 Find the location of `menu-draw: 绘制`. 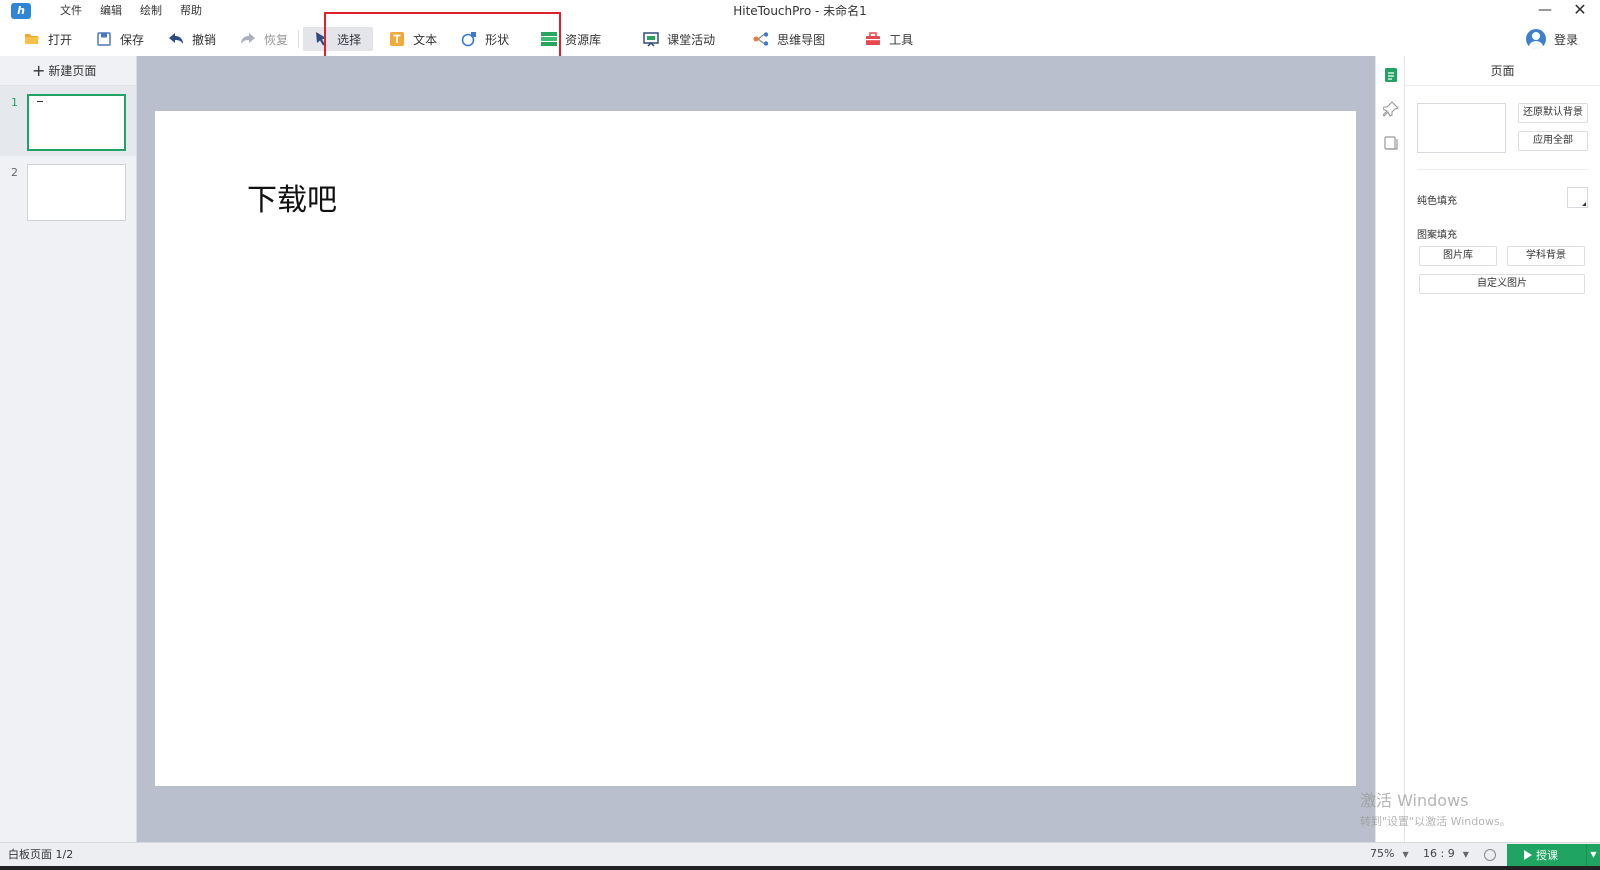

menu-draw: 绘制 is located at coordinates (151, 11).